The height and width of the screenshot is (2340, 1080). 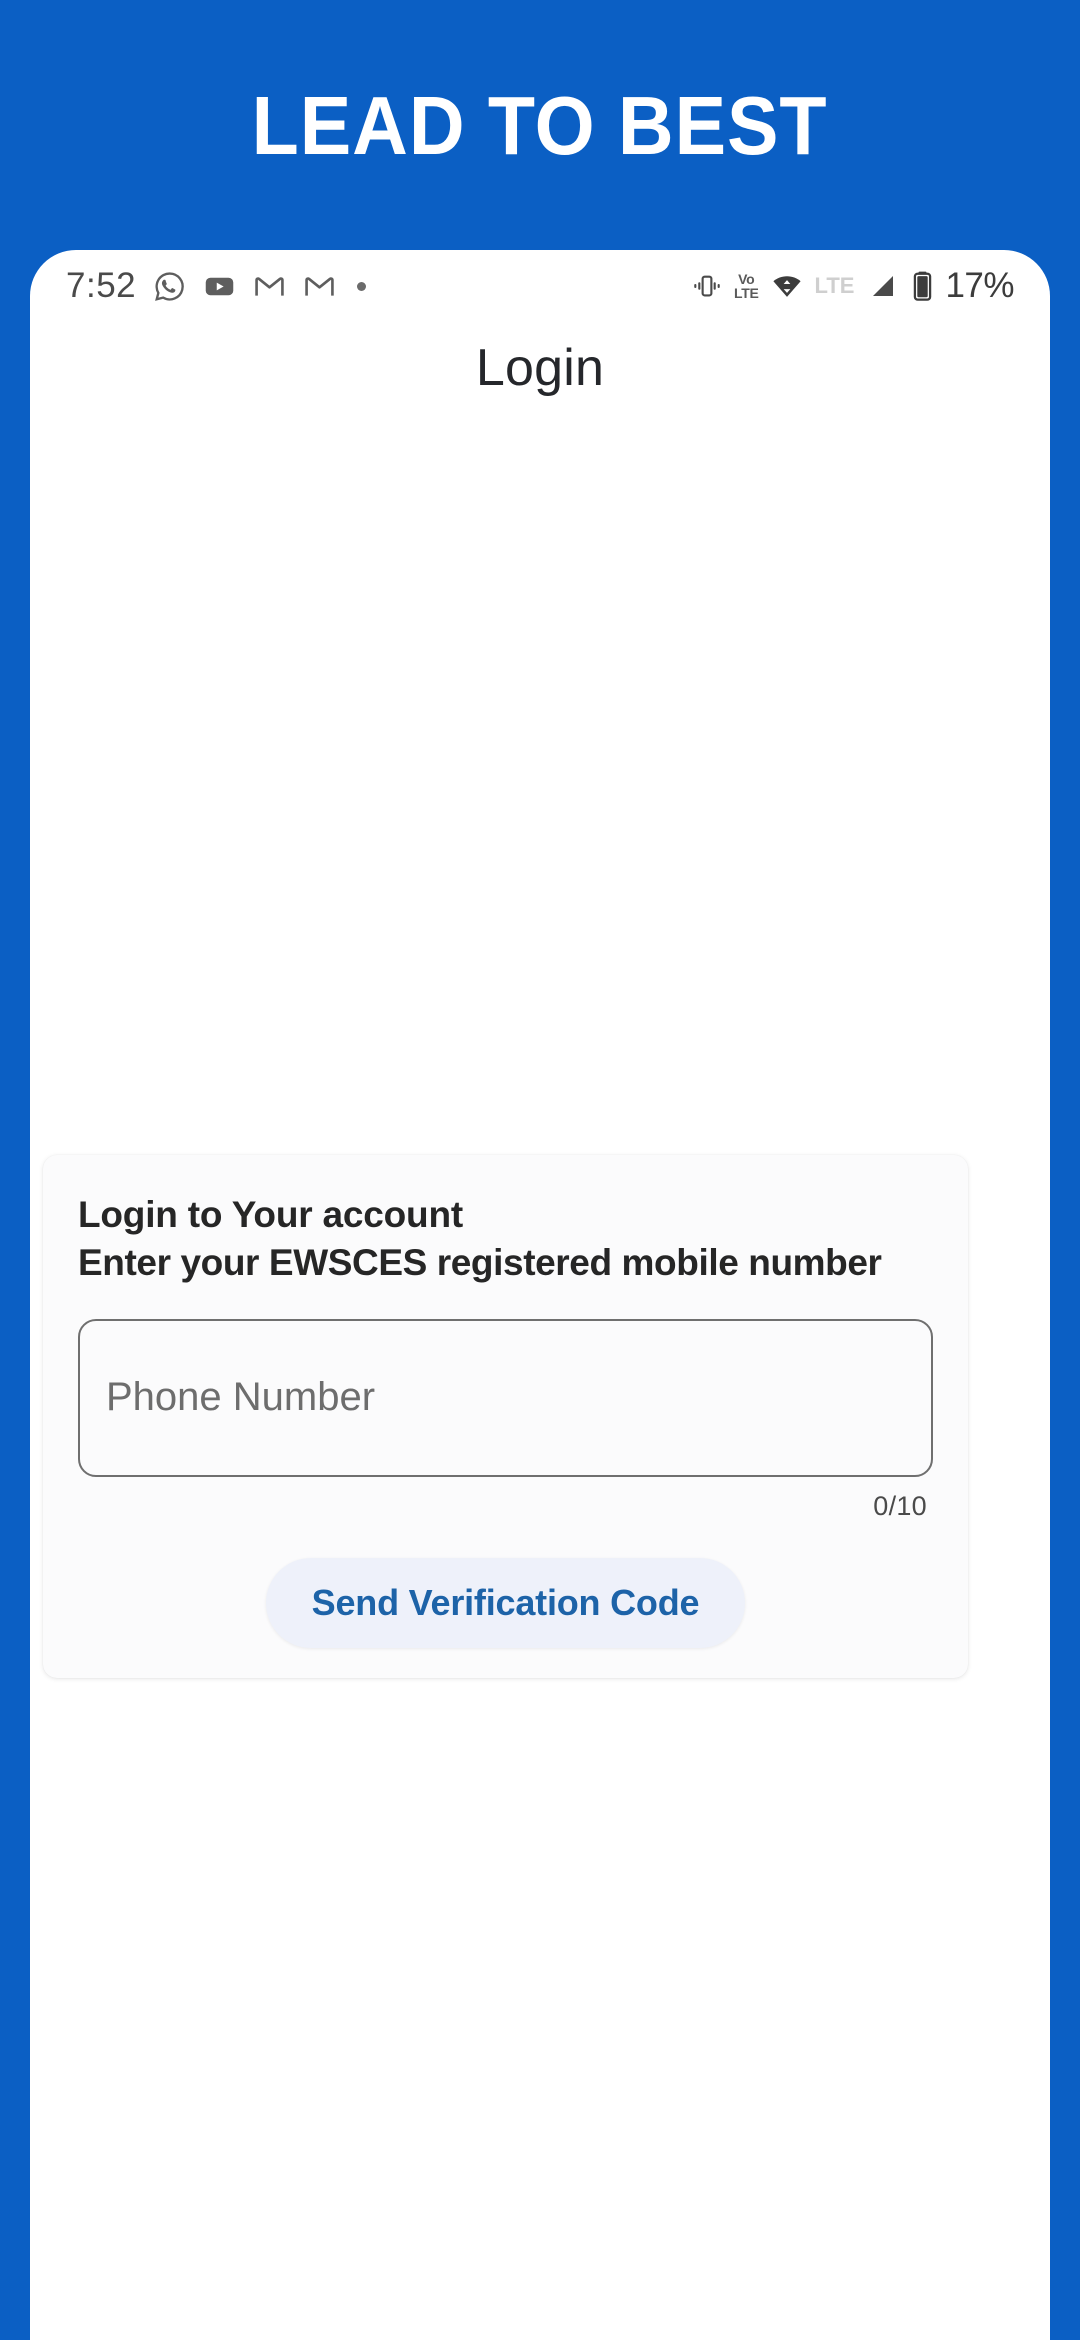 What do you see at coordinates (979, 285) in the screenshot?
I see `battery-percentage: 17%` at bounding box center [979, 285].